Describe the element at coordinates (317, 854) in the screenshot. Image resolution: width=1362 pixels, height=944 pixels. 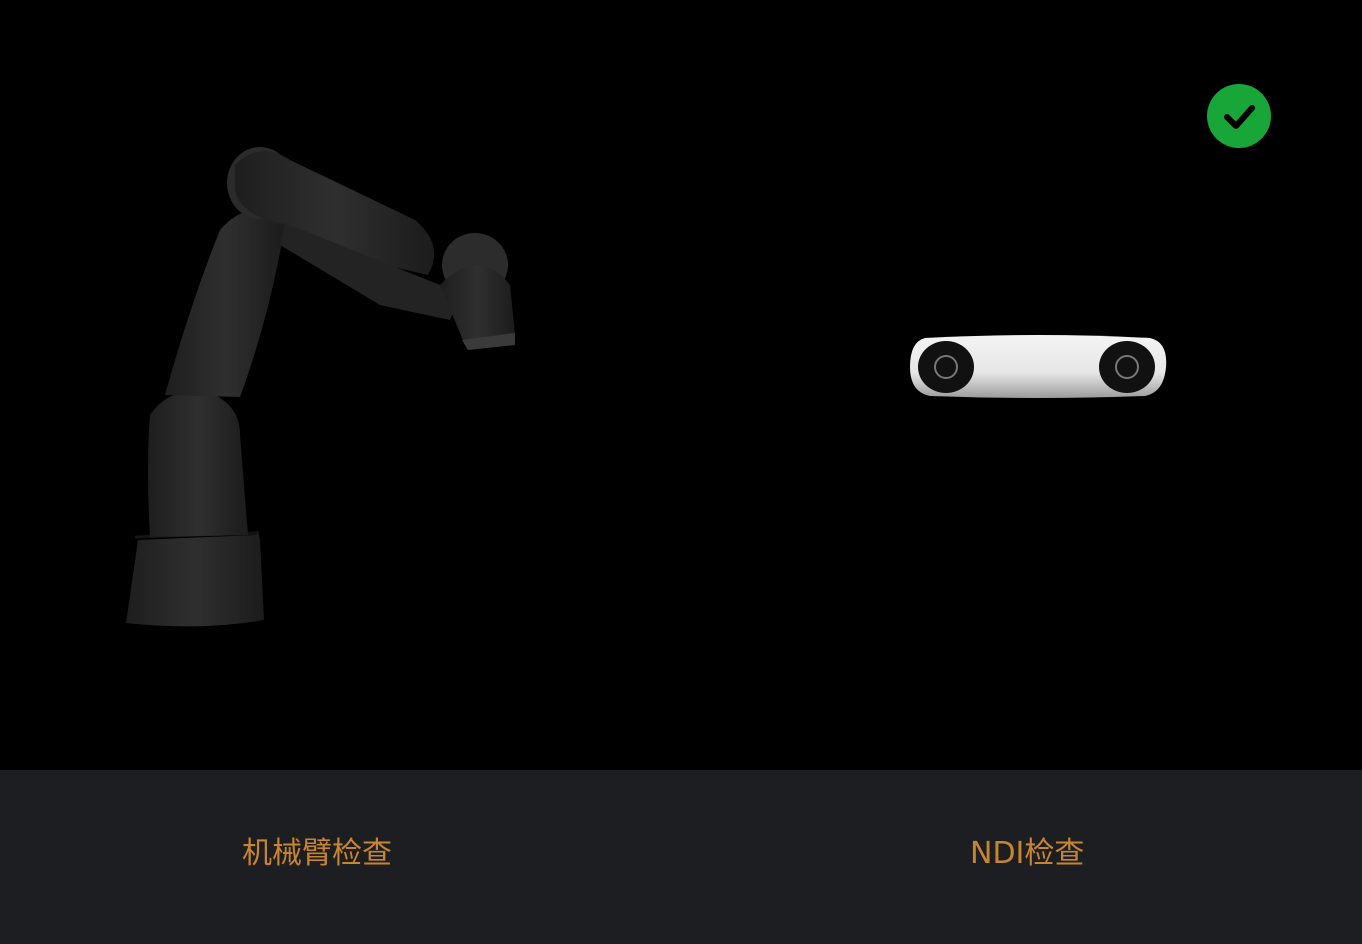
I see `arm-check-label: 机械臂检查` at that location.